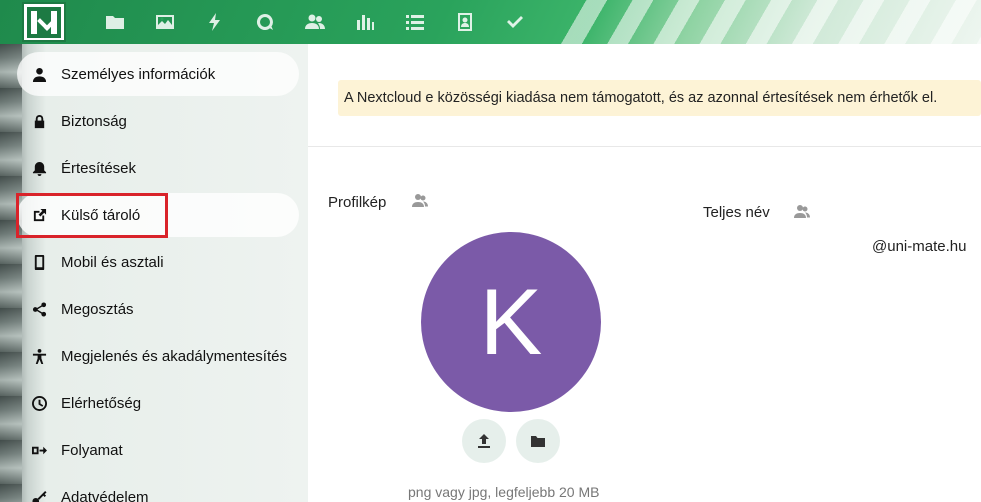  Describe the element at coordinates (138, 74) in the screenshot. I see `sidebar-item-label: Személyes információk` at that location.